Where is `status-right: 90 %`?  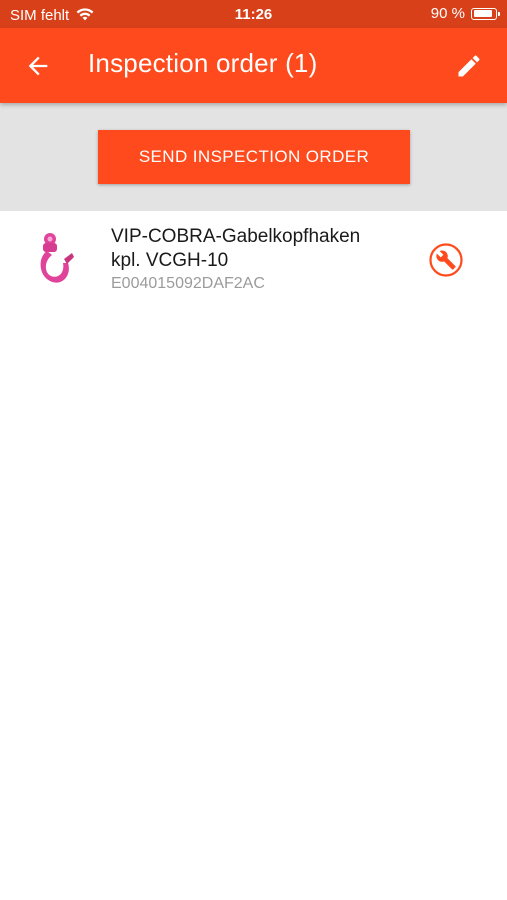 status-right: 90 % is located at coordinates (465, 13).